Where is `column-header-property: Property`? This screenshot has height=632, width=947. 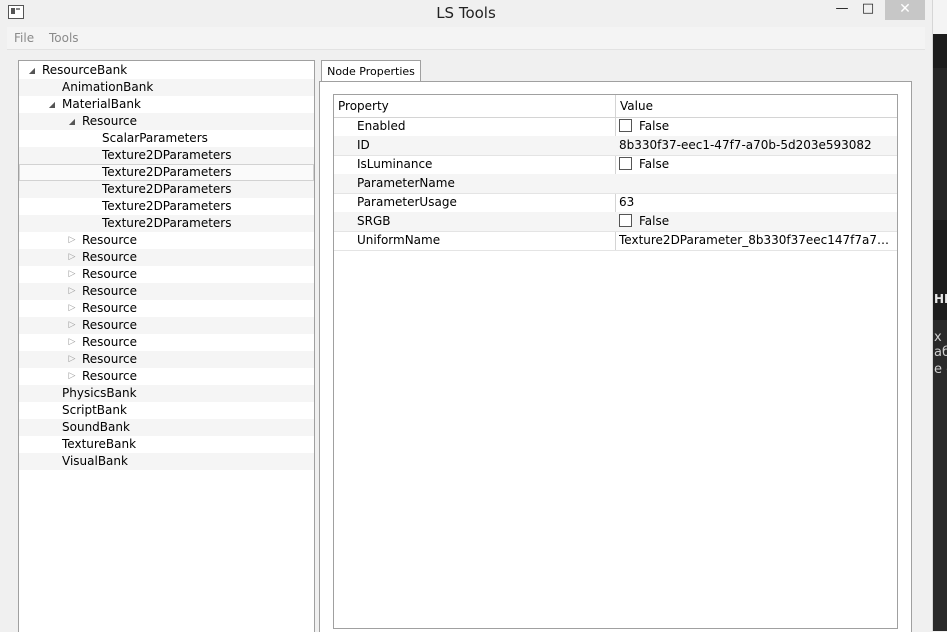
column-header-property: Property is located at coordinates (363, 106).